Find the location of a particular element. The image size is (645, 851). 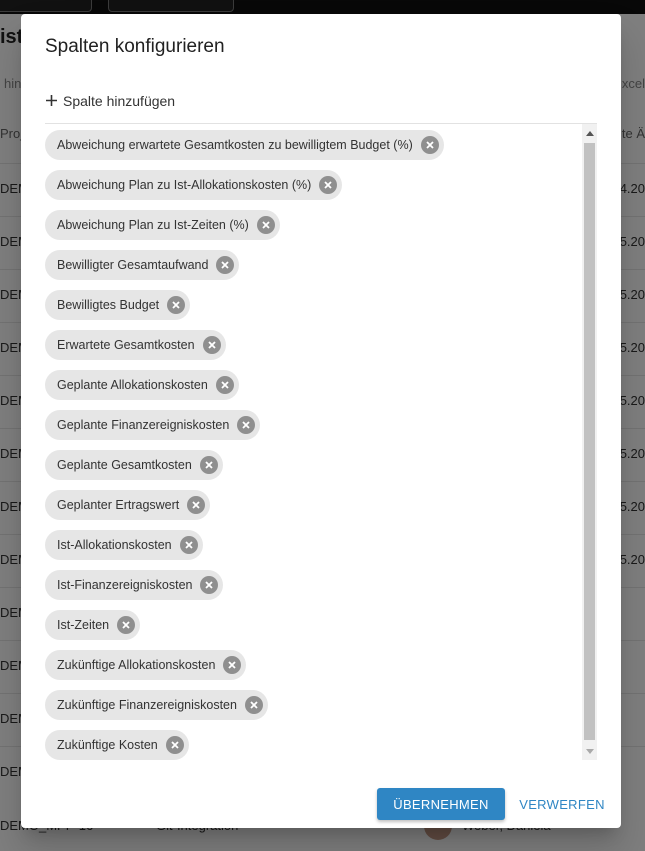

column-chip: Geplanter Ertragswert is located at coordinates (128, 505).